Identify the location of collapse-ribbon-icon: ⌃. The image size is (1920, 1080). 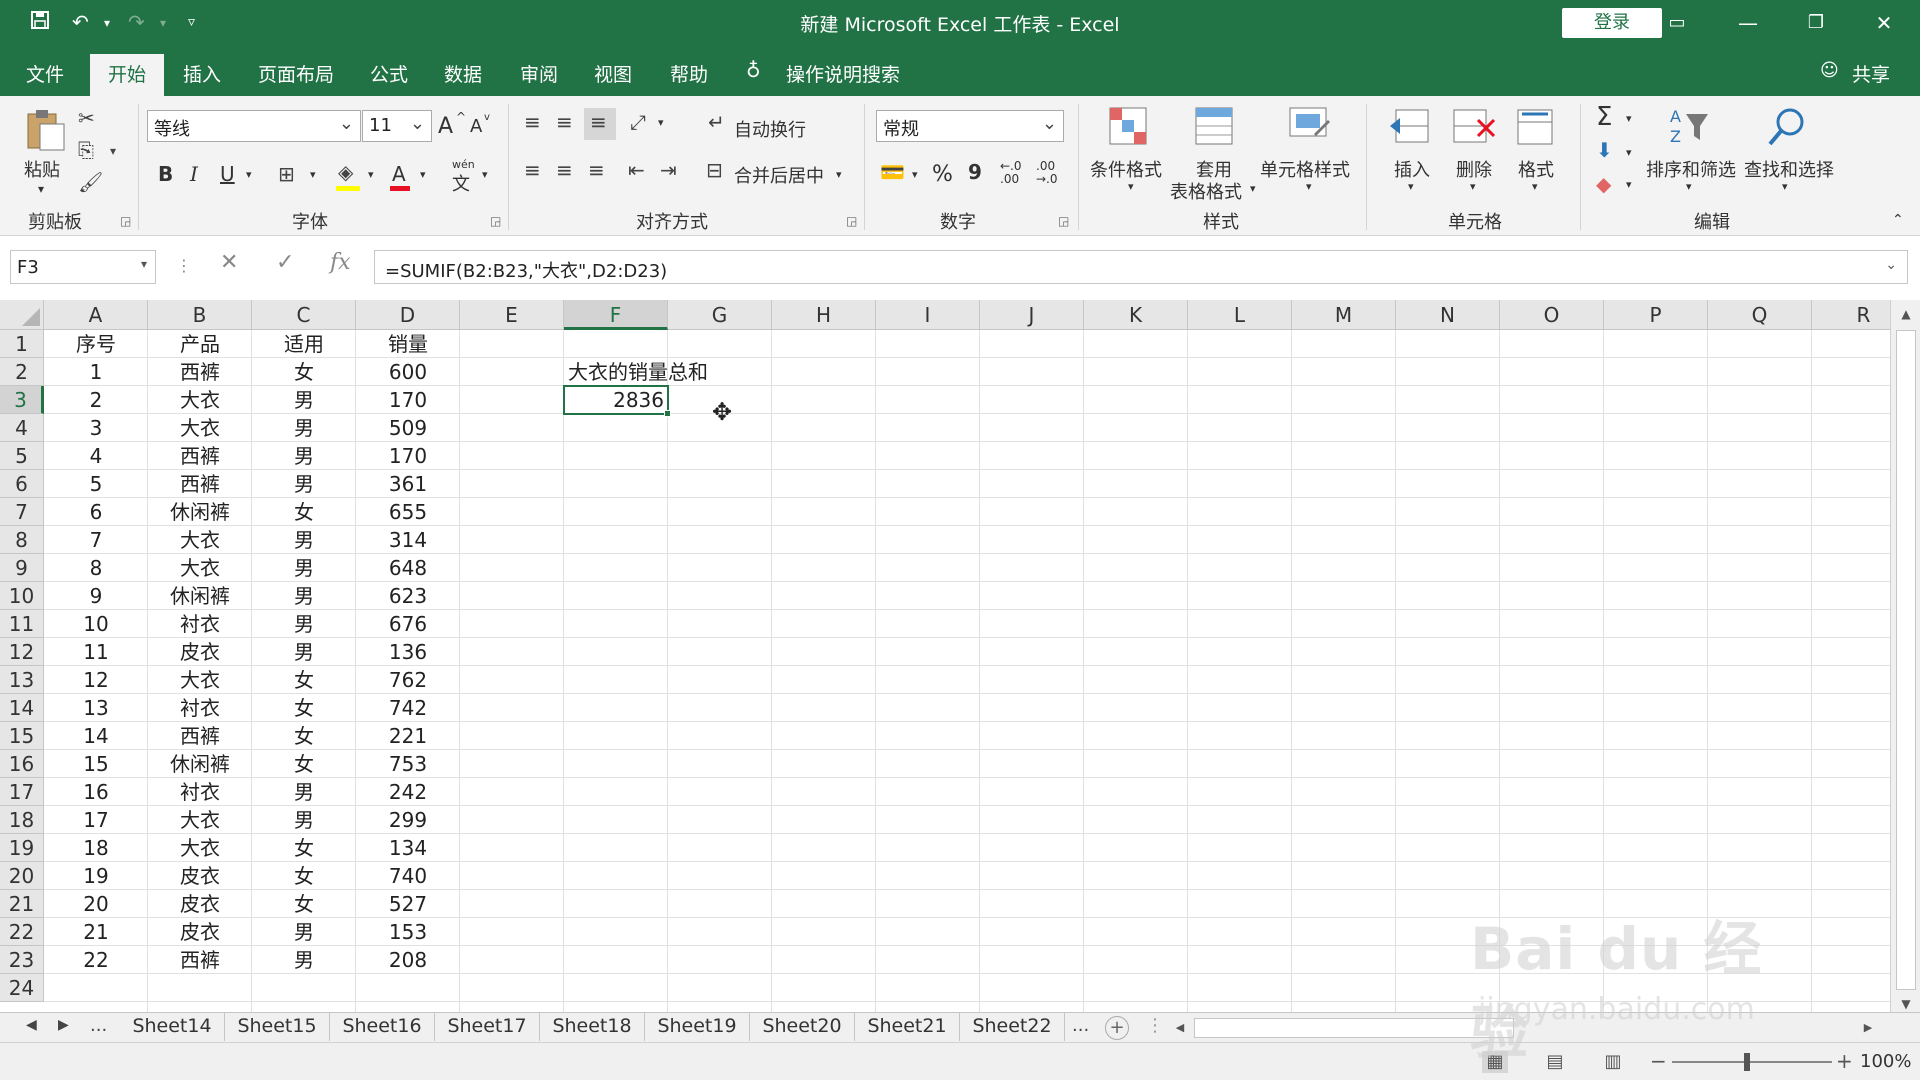
(1898, 220).